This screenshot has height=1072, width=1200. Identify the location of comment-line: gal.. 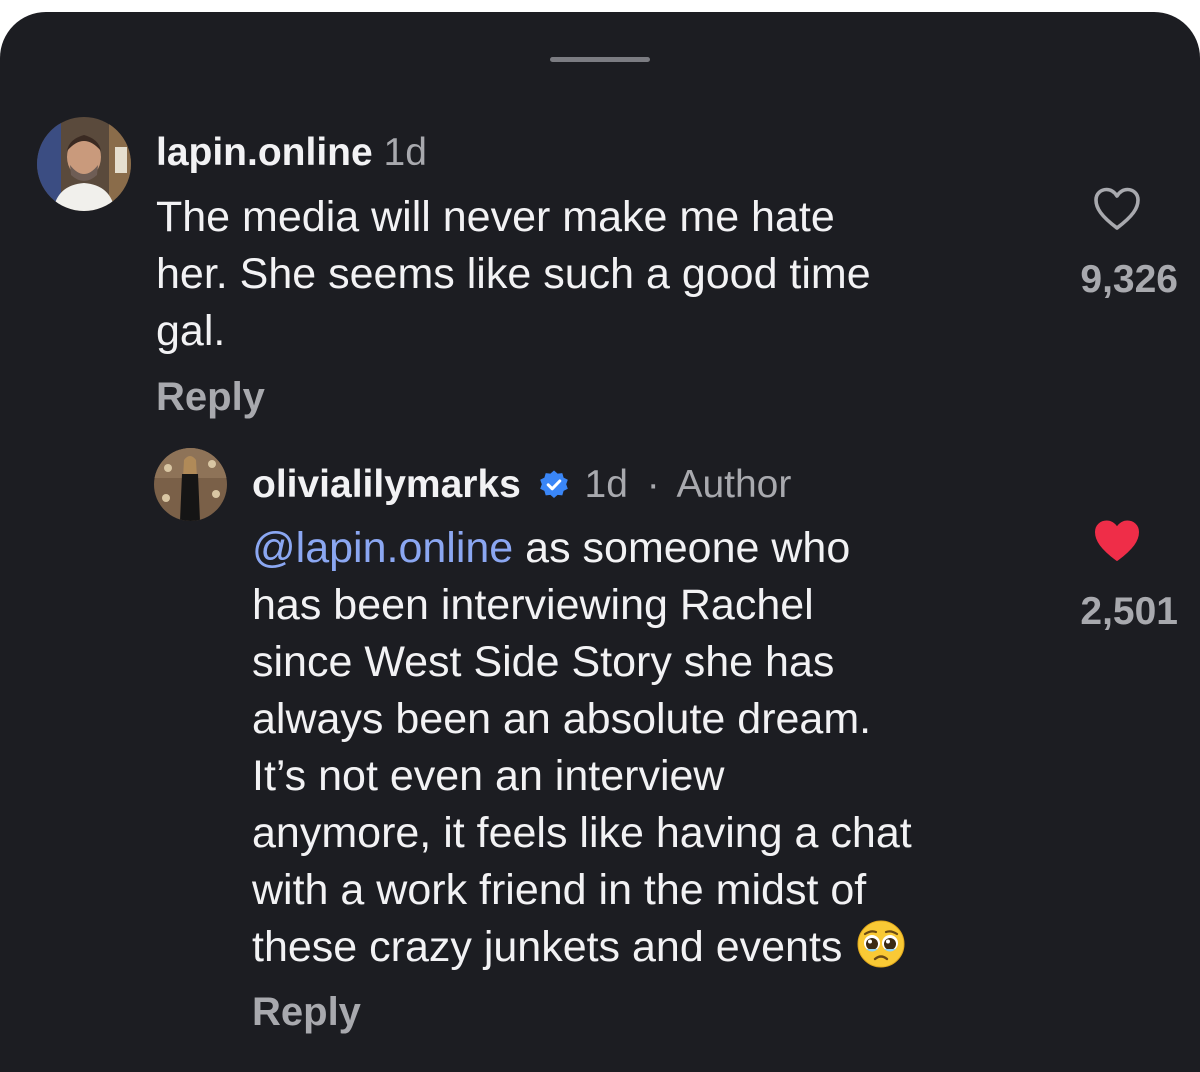
(191, 331).